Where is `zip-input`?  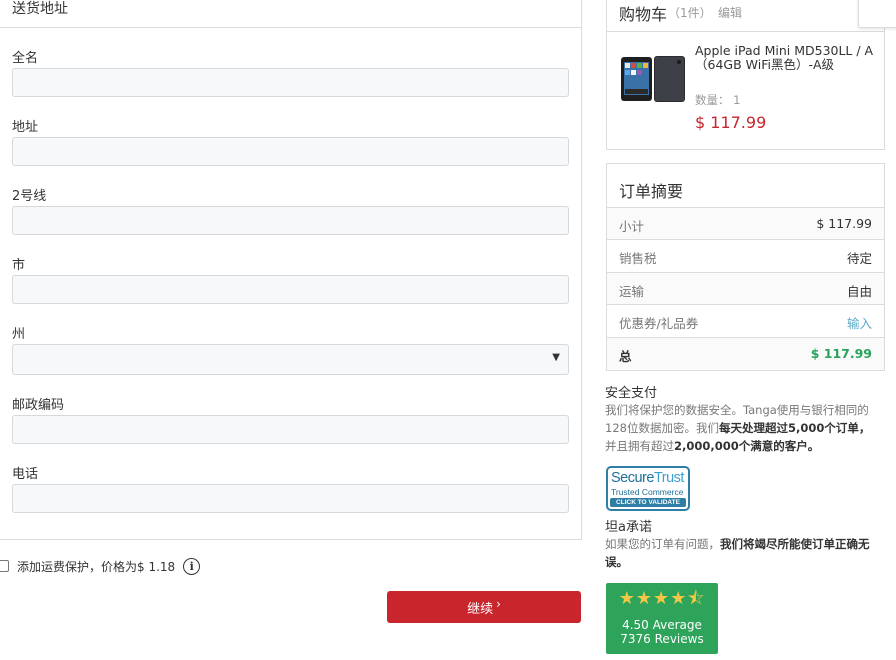 zip-input is located at coordinates (290, 429).